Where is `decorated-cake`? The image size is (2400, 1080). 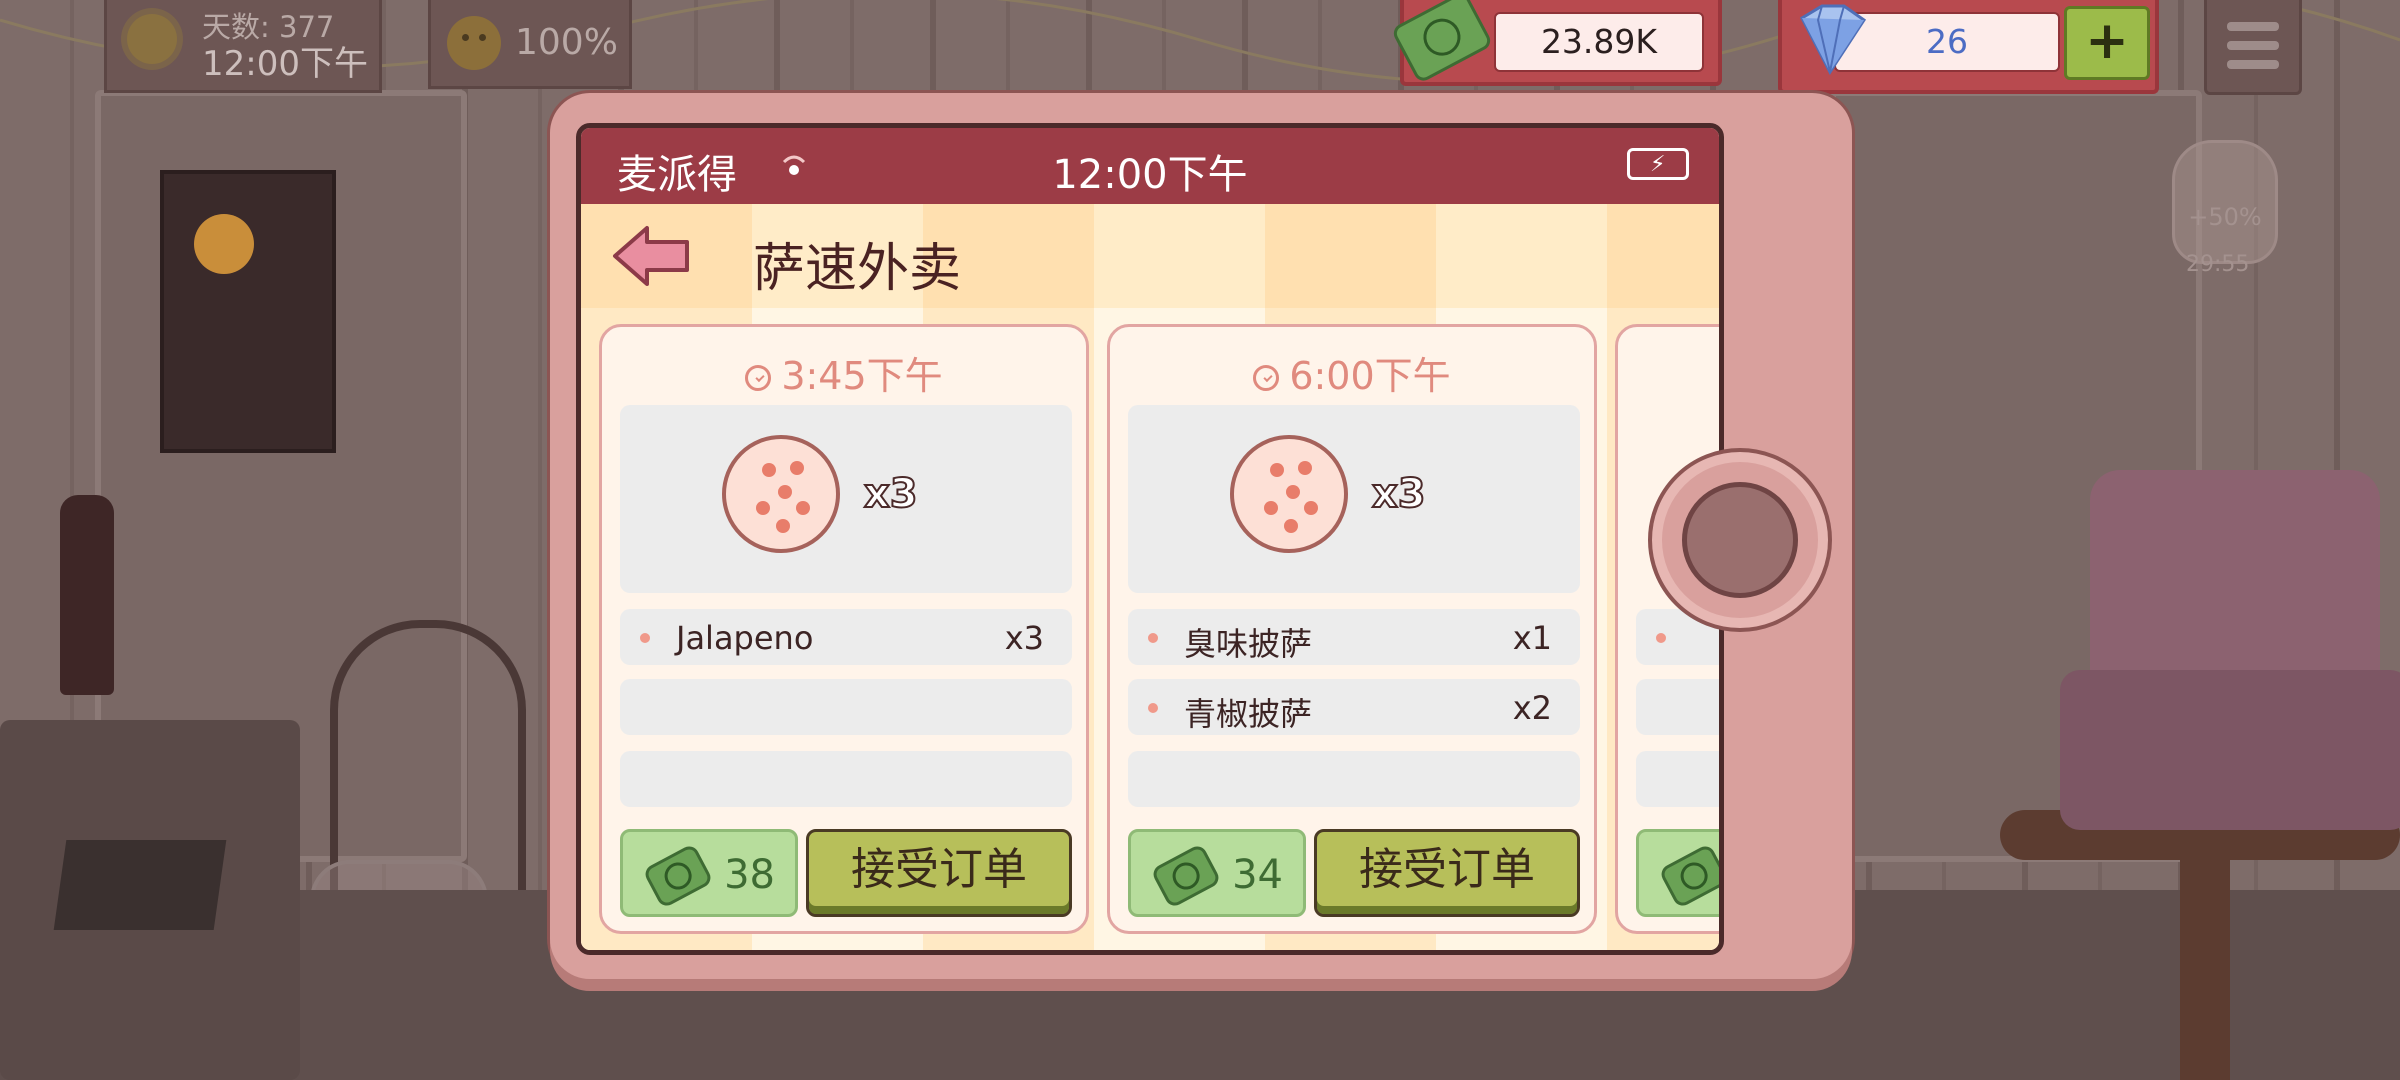 decorated-cake is located at coordinates (2230, 650).